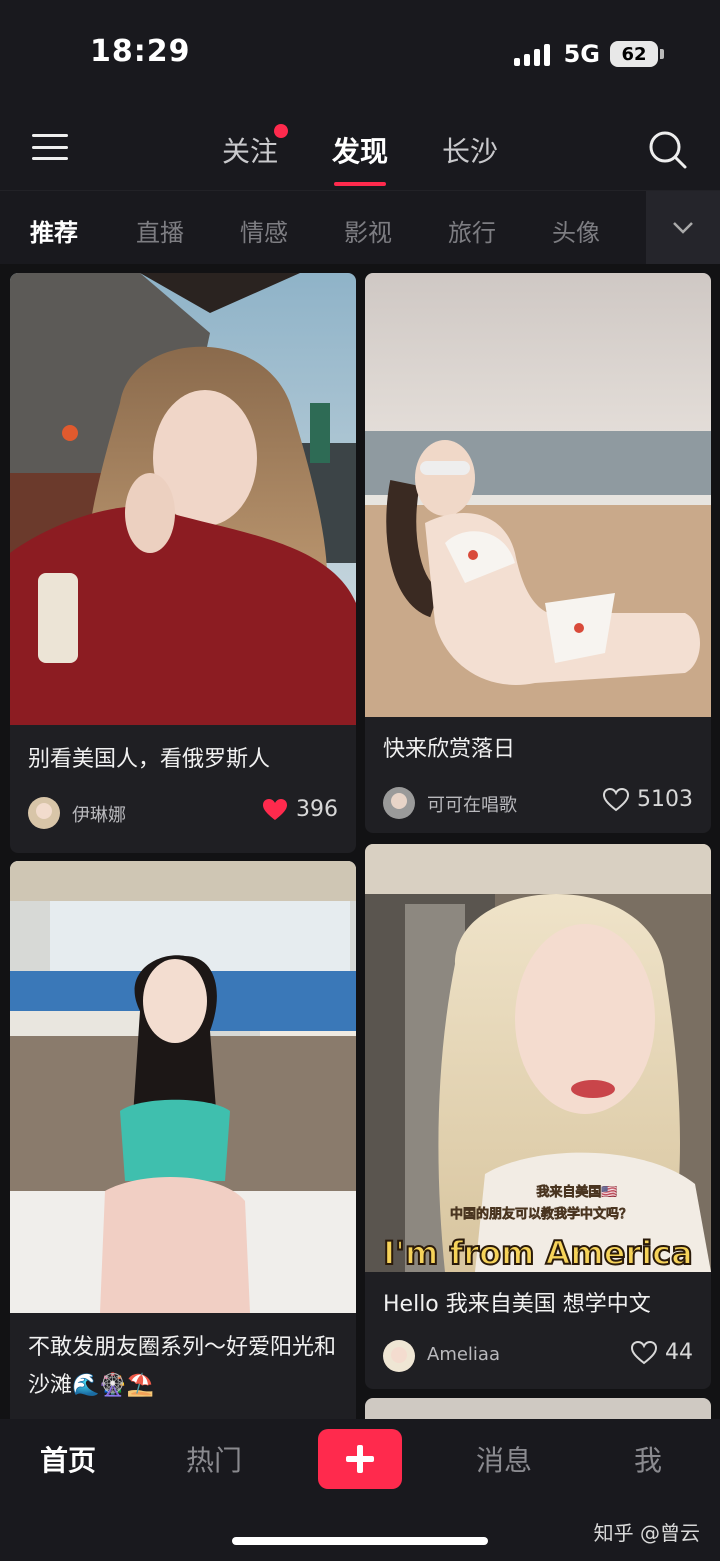 The image size is (720, 1561). I want to click on author-name: 伊琳娜, so click(99, 814).